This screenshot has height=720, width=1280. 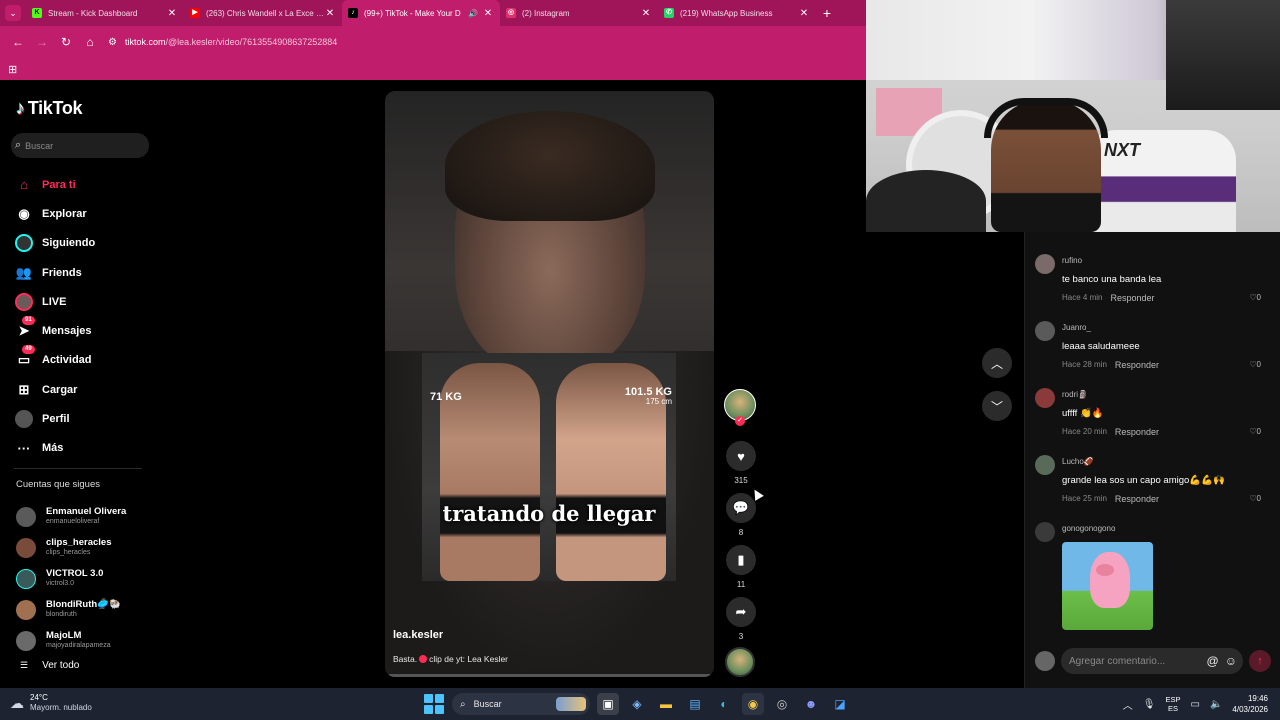 I want to click on url-path: /@lea.kesler/video/7613554908637252884, so click(x=251, y=42).